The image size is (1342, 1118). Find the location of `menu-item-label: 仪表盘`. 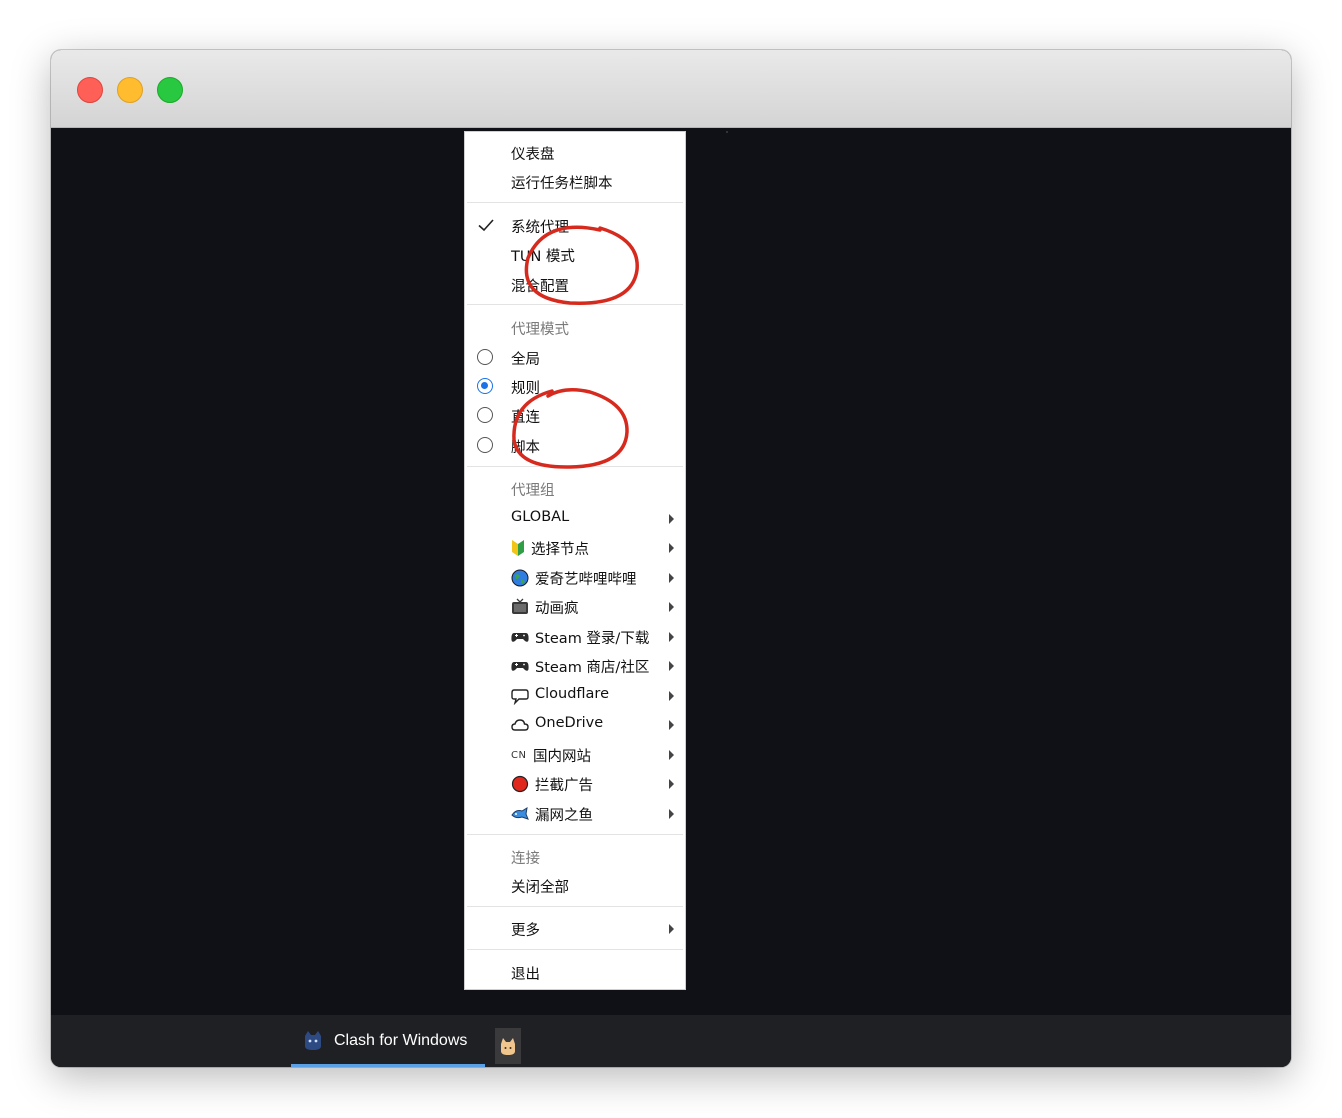

menu-item-label: 仪表盘 is located at coordinates (533, 155).